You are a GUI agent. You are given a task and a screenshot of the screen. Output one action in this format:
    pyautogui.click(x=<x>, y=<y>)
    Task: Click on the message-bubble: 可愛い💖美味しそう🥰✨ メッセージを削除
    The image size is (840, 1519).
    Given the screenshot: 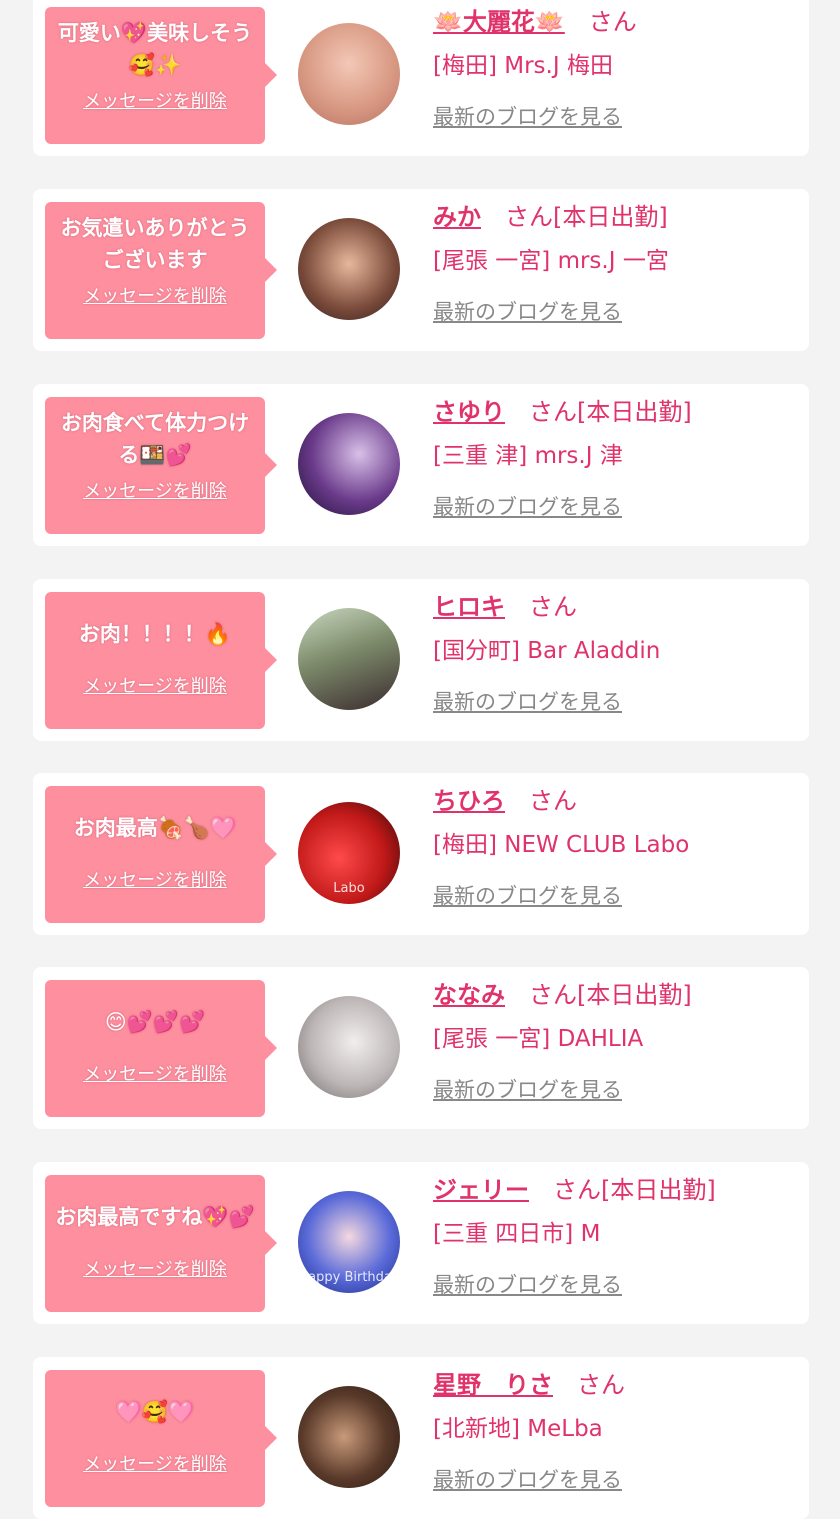 What is the action you would take?
    pyautogui.click(x=161, y=75)
    